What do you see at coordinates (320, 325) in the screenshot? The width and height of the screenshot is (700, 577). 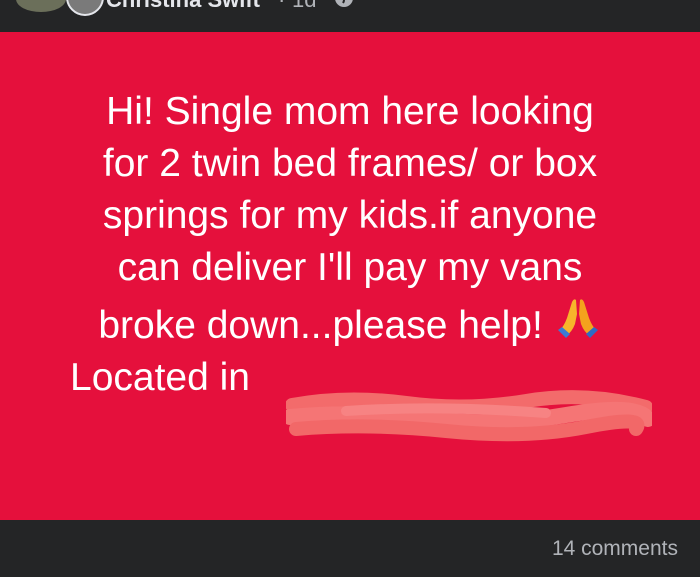 I see `status-line: broke down...please help!` at bounding box center [320, 325].